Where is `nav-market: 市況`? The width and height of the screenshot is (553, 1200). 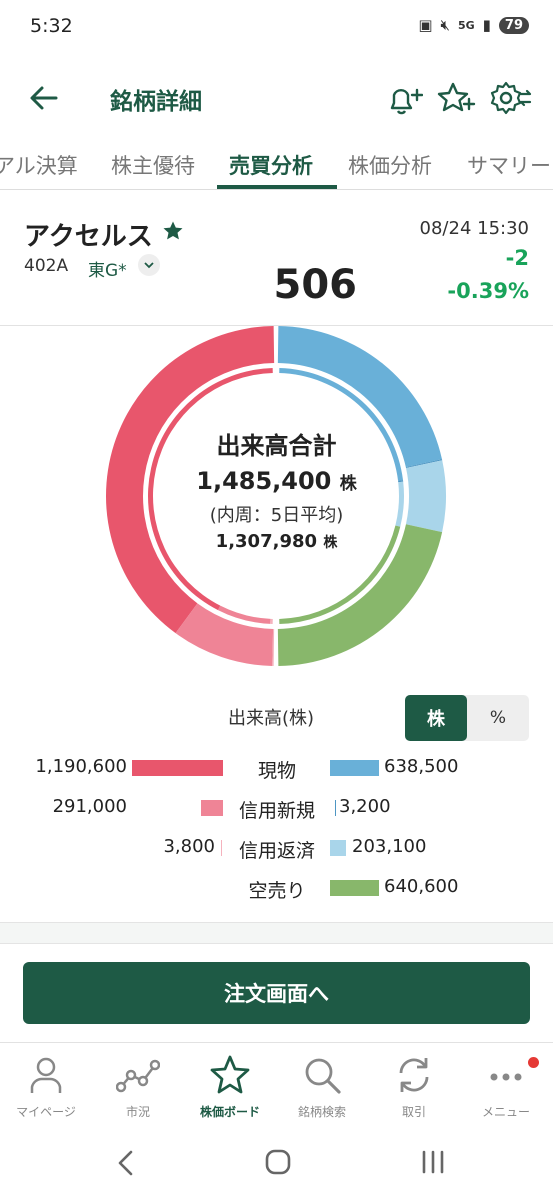
nav-market: 市況 is located at coordinates (138, 1086).